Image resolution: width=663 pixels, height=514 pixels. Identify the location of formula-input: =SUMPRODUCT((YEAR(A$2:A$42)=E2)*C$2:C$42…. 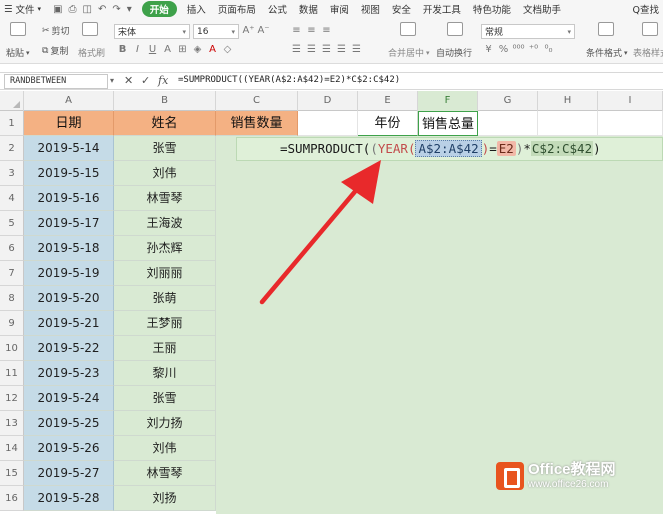
(289, 80).